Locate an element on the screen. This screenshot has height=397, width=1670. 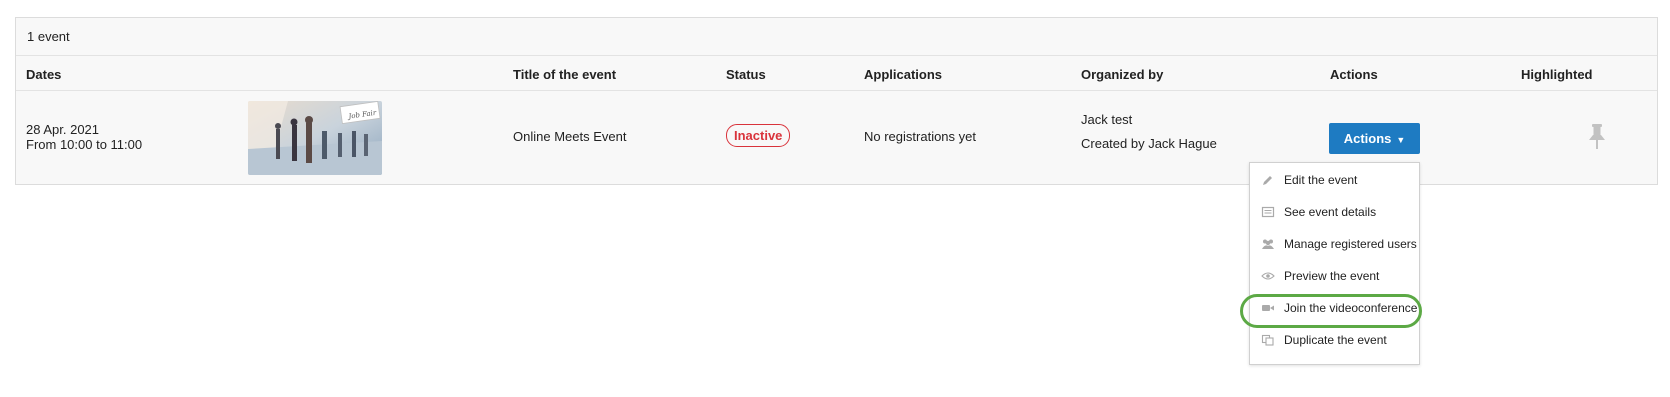
column-header-status: Status is located at coordinates (746, 74).